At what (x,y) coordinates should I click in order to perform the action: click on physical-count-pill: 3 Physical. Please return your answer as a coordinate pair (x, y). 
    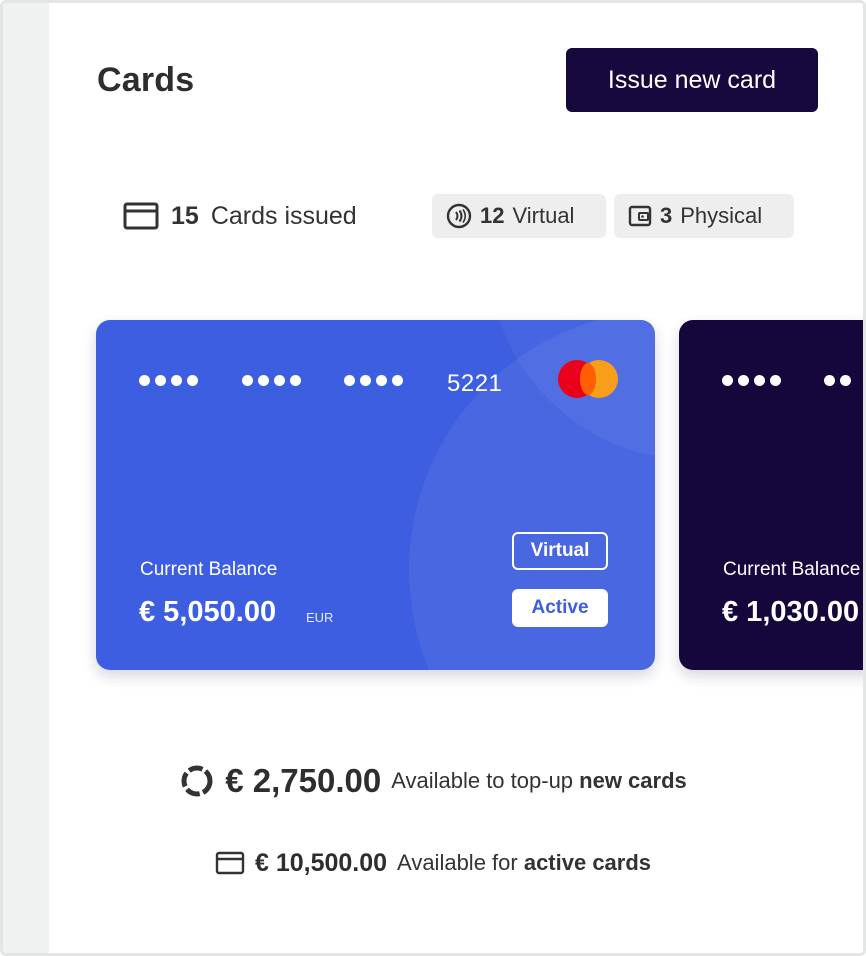
    Looking at the image, I should click on (704, 216).